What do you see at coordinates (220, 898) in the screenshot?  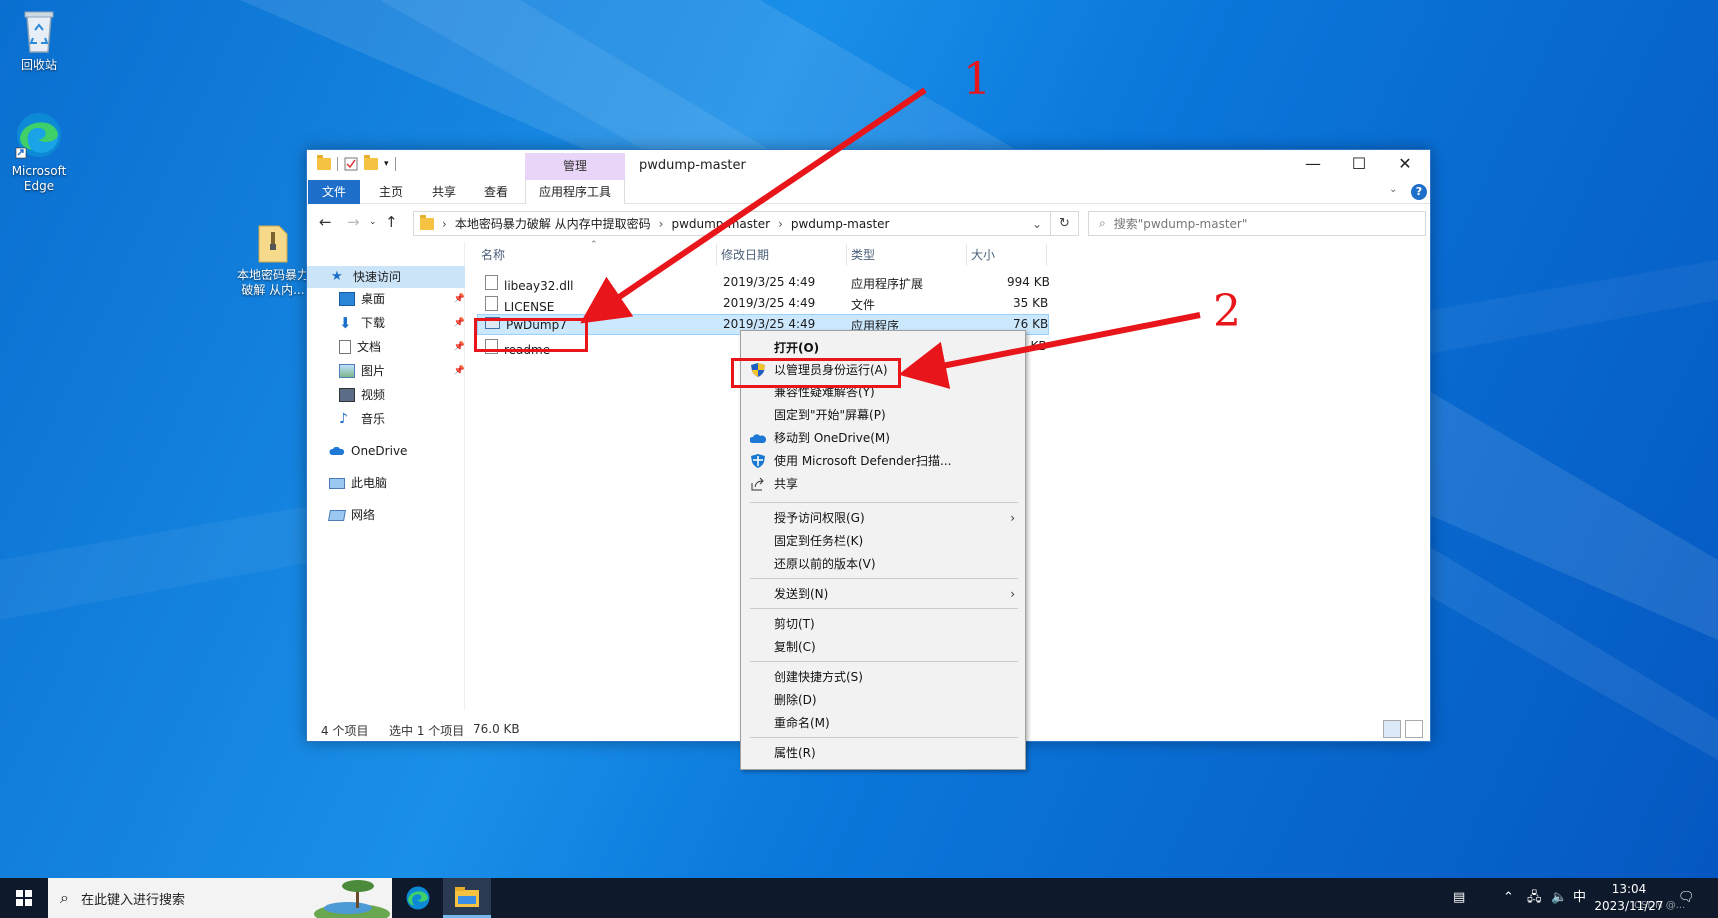 I see `taskbar-search-input: ⌕ 在此键入进行搜索` at bounding box center [220, 898].